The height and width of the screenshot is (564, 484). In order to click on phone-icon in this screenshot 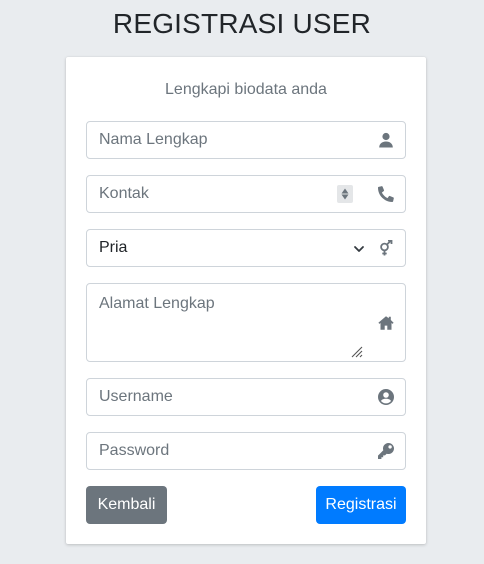, I will do `click(386, 194)`.